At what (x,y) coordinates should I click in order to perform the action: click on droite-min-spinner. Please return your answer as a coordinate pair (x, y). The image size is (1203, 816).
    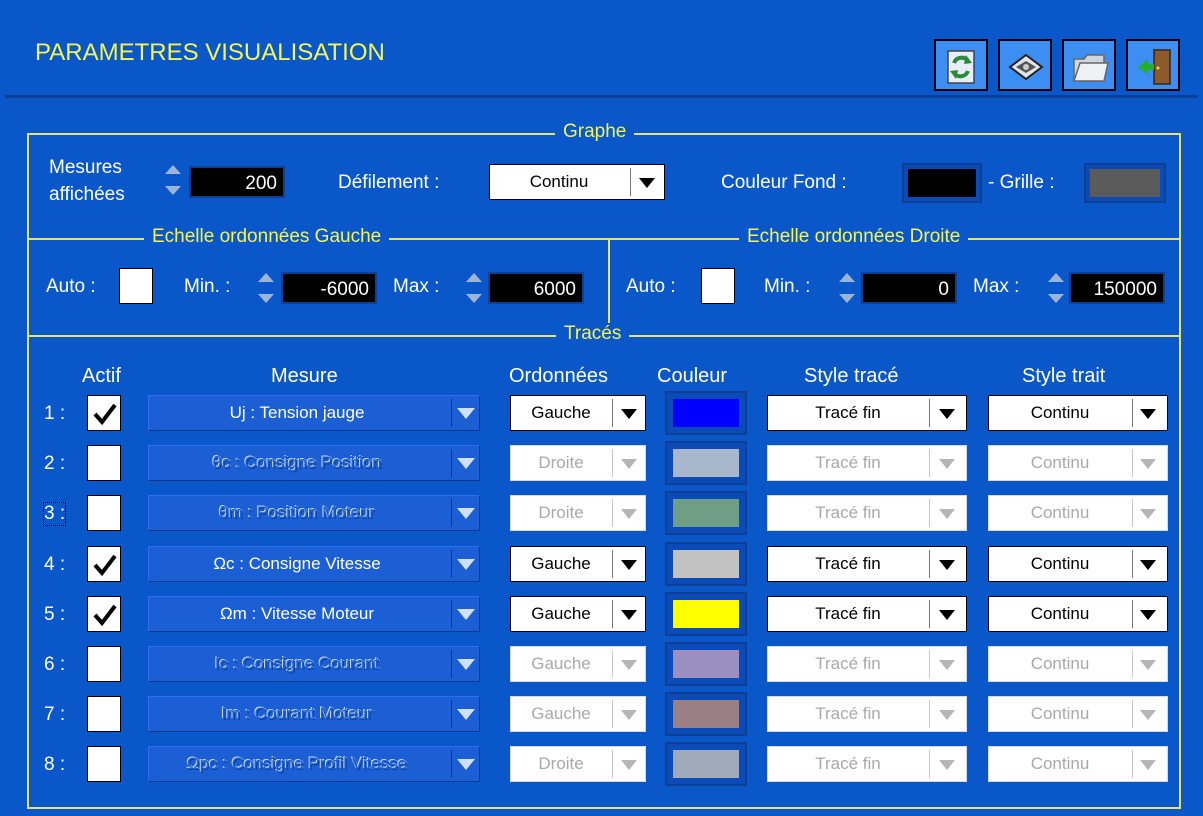
    Looking at the image, I should click on (847, 288).